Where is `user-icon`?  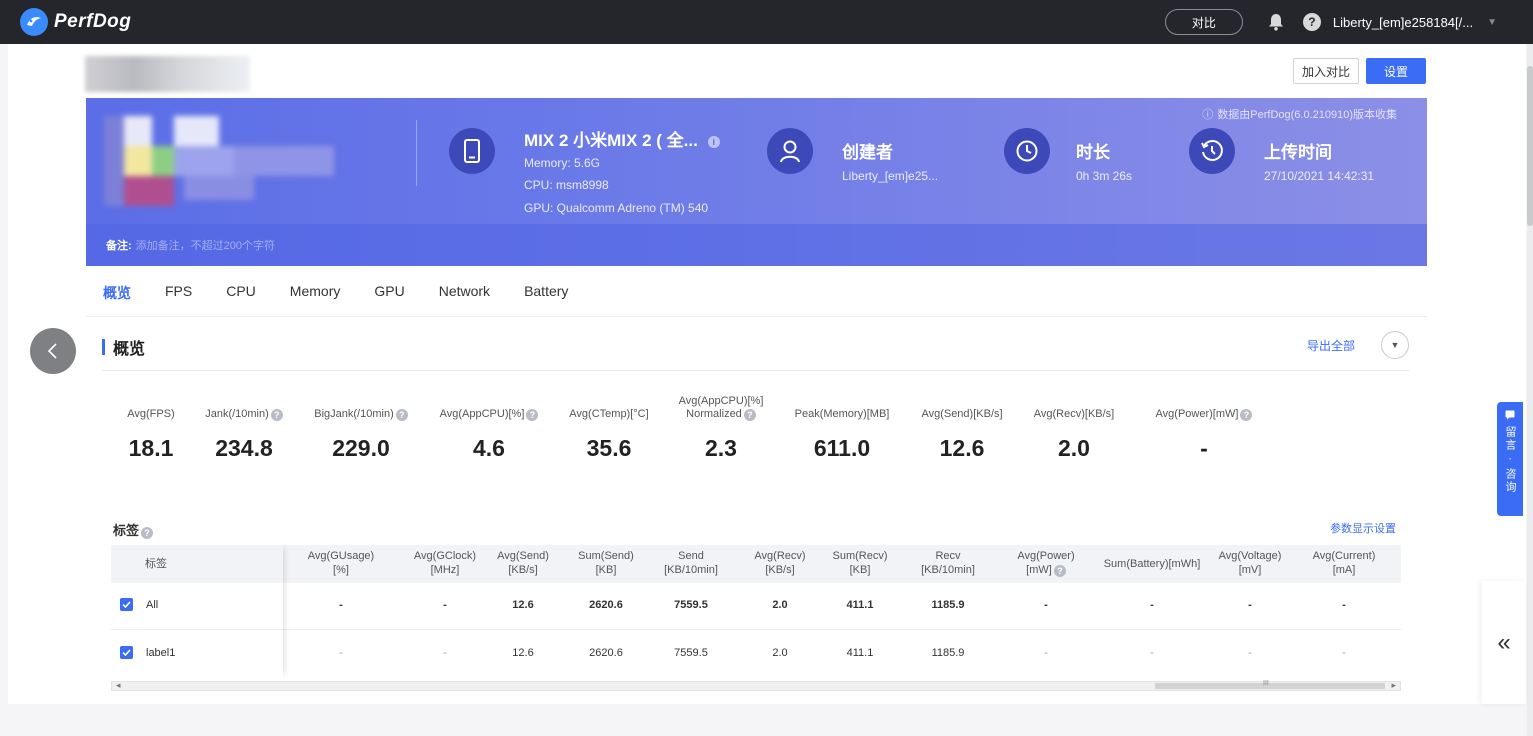 user-icon is located at coordinates (790, 151).